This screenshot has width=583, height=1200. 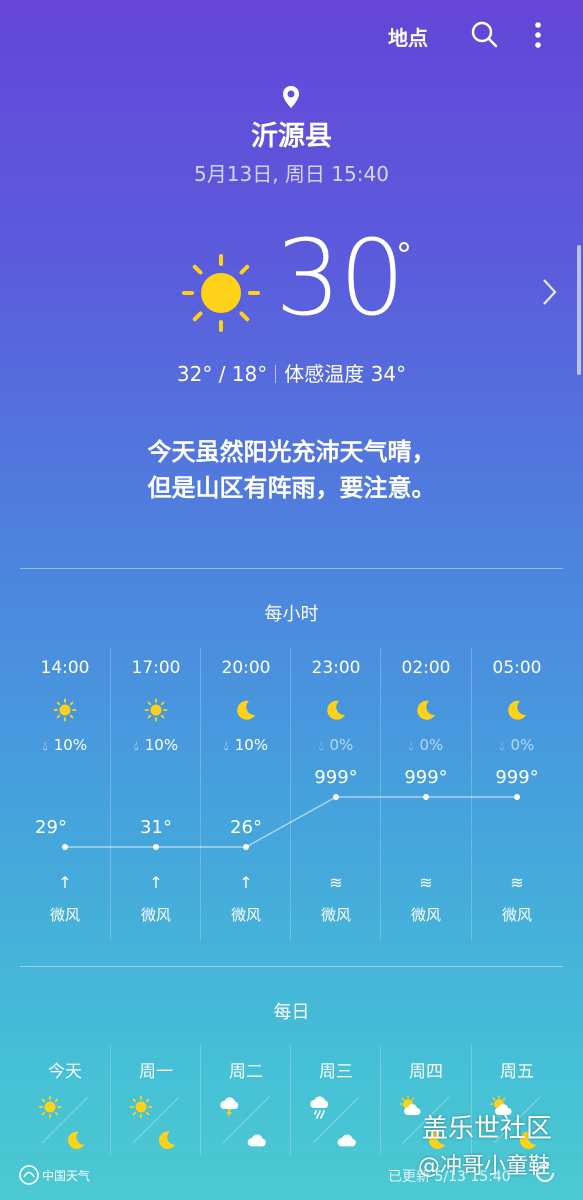 I want to click on city-name: 沂源县, so click(x=291, y=136).